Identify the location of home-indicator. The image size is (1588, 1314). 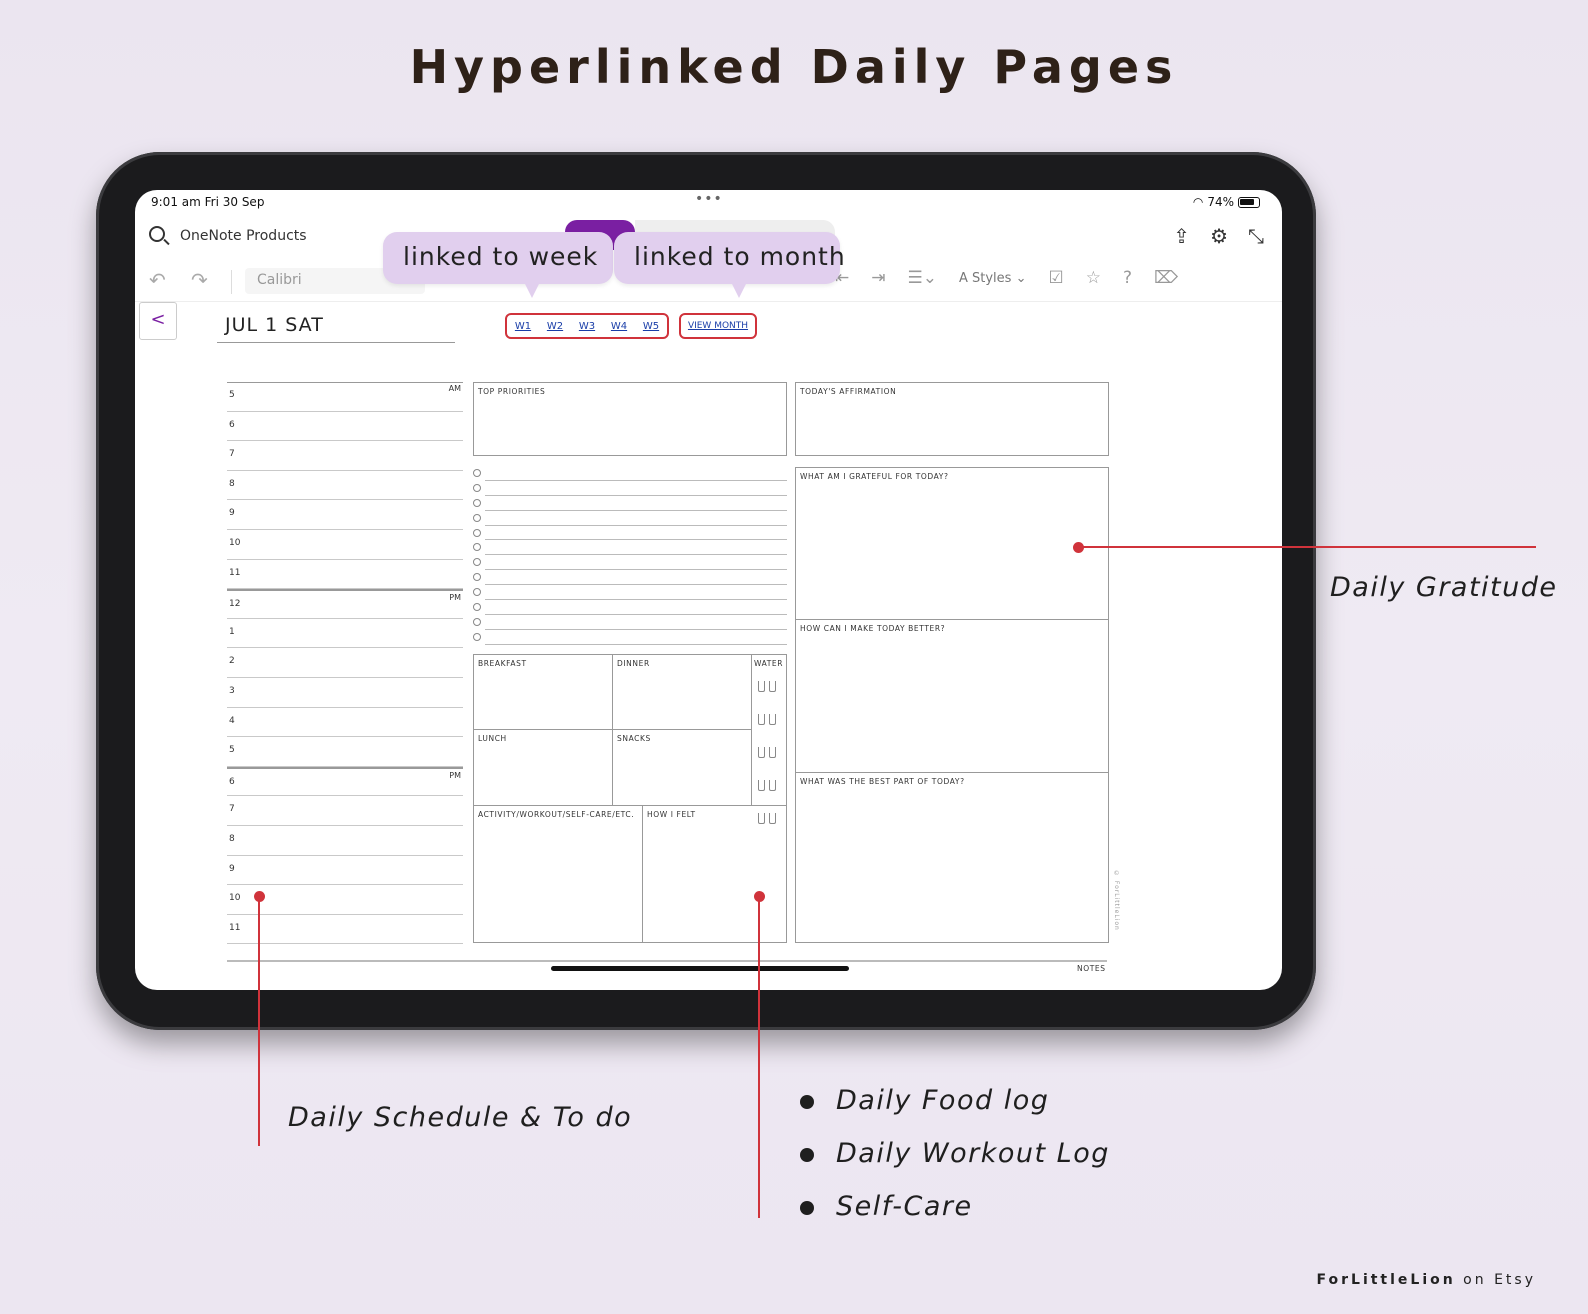
(700, 968).